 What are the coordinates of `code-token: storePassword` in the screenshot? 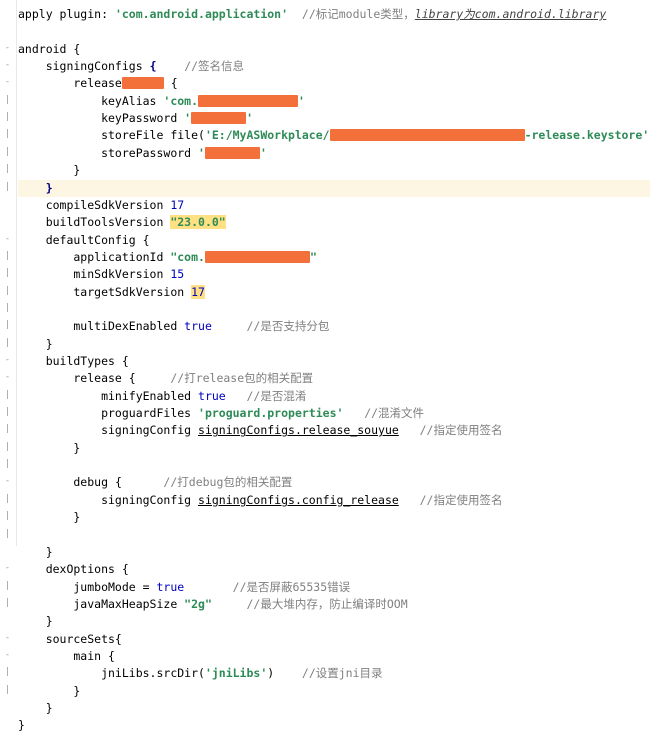 It's located at (108, 152).